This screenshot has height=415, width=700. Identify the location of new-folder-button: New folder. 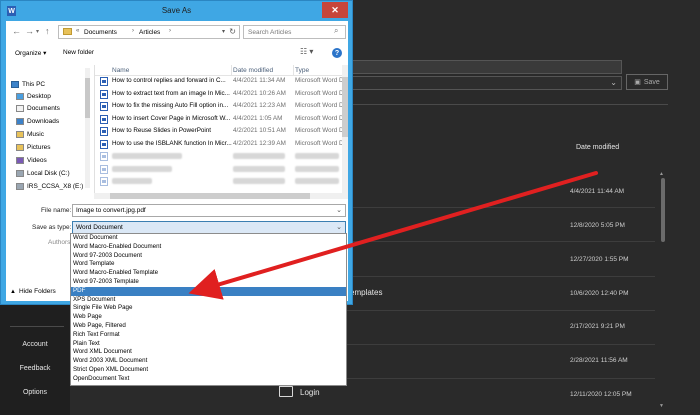
(78, 52).